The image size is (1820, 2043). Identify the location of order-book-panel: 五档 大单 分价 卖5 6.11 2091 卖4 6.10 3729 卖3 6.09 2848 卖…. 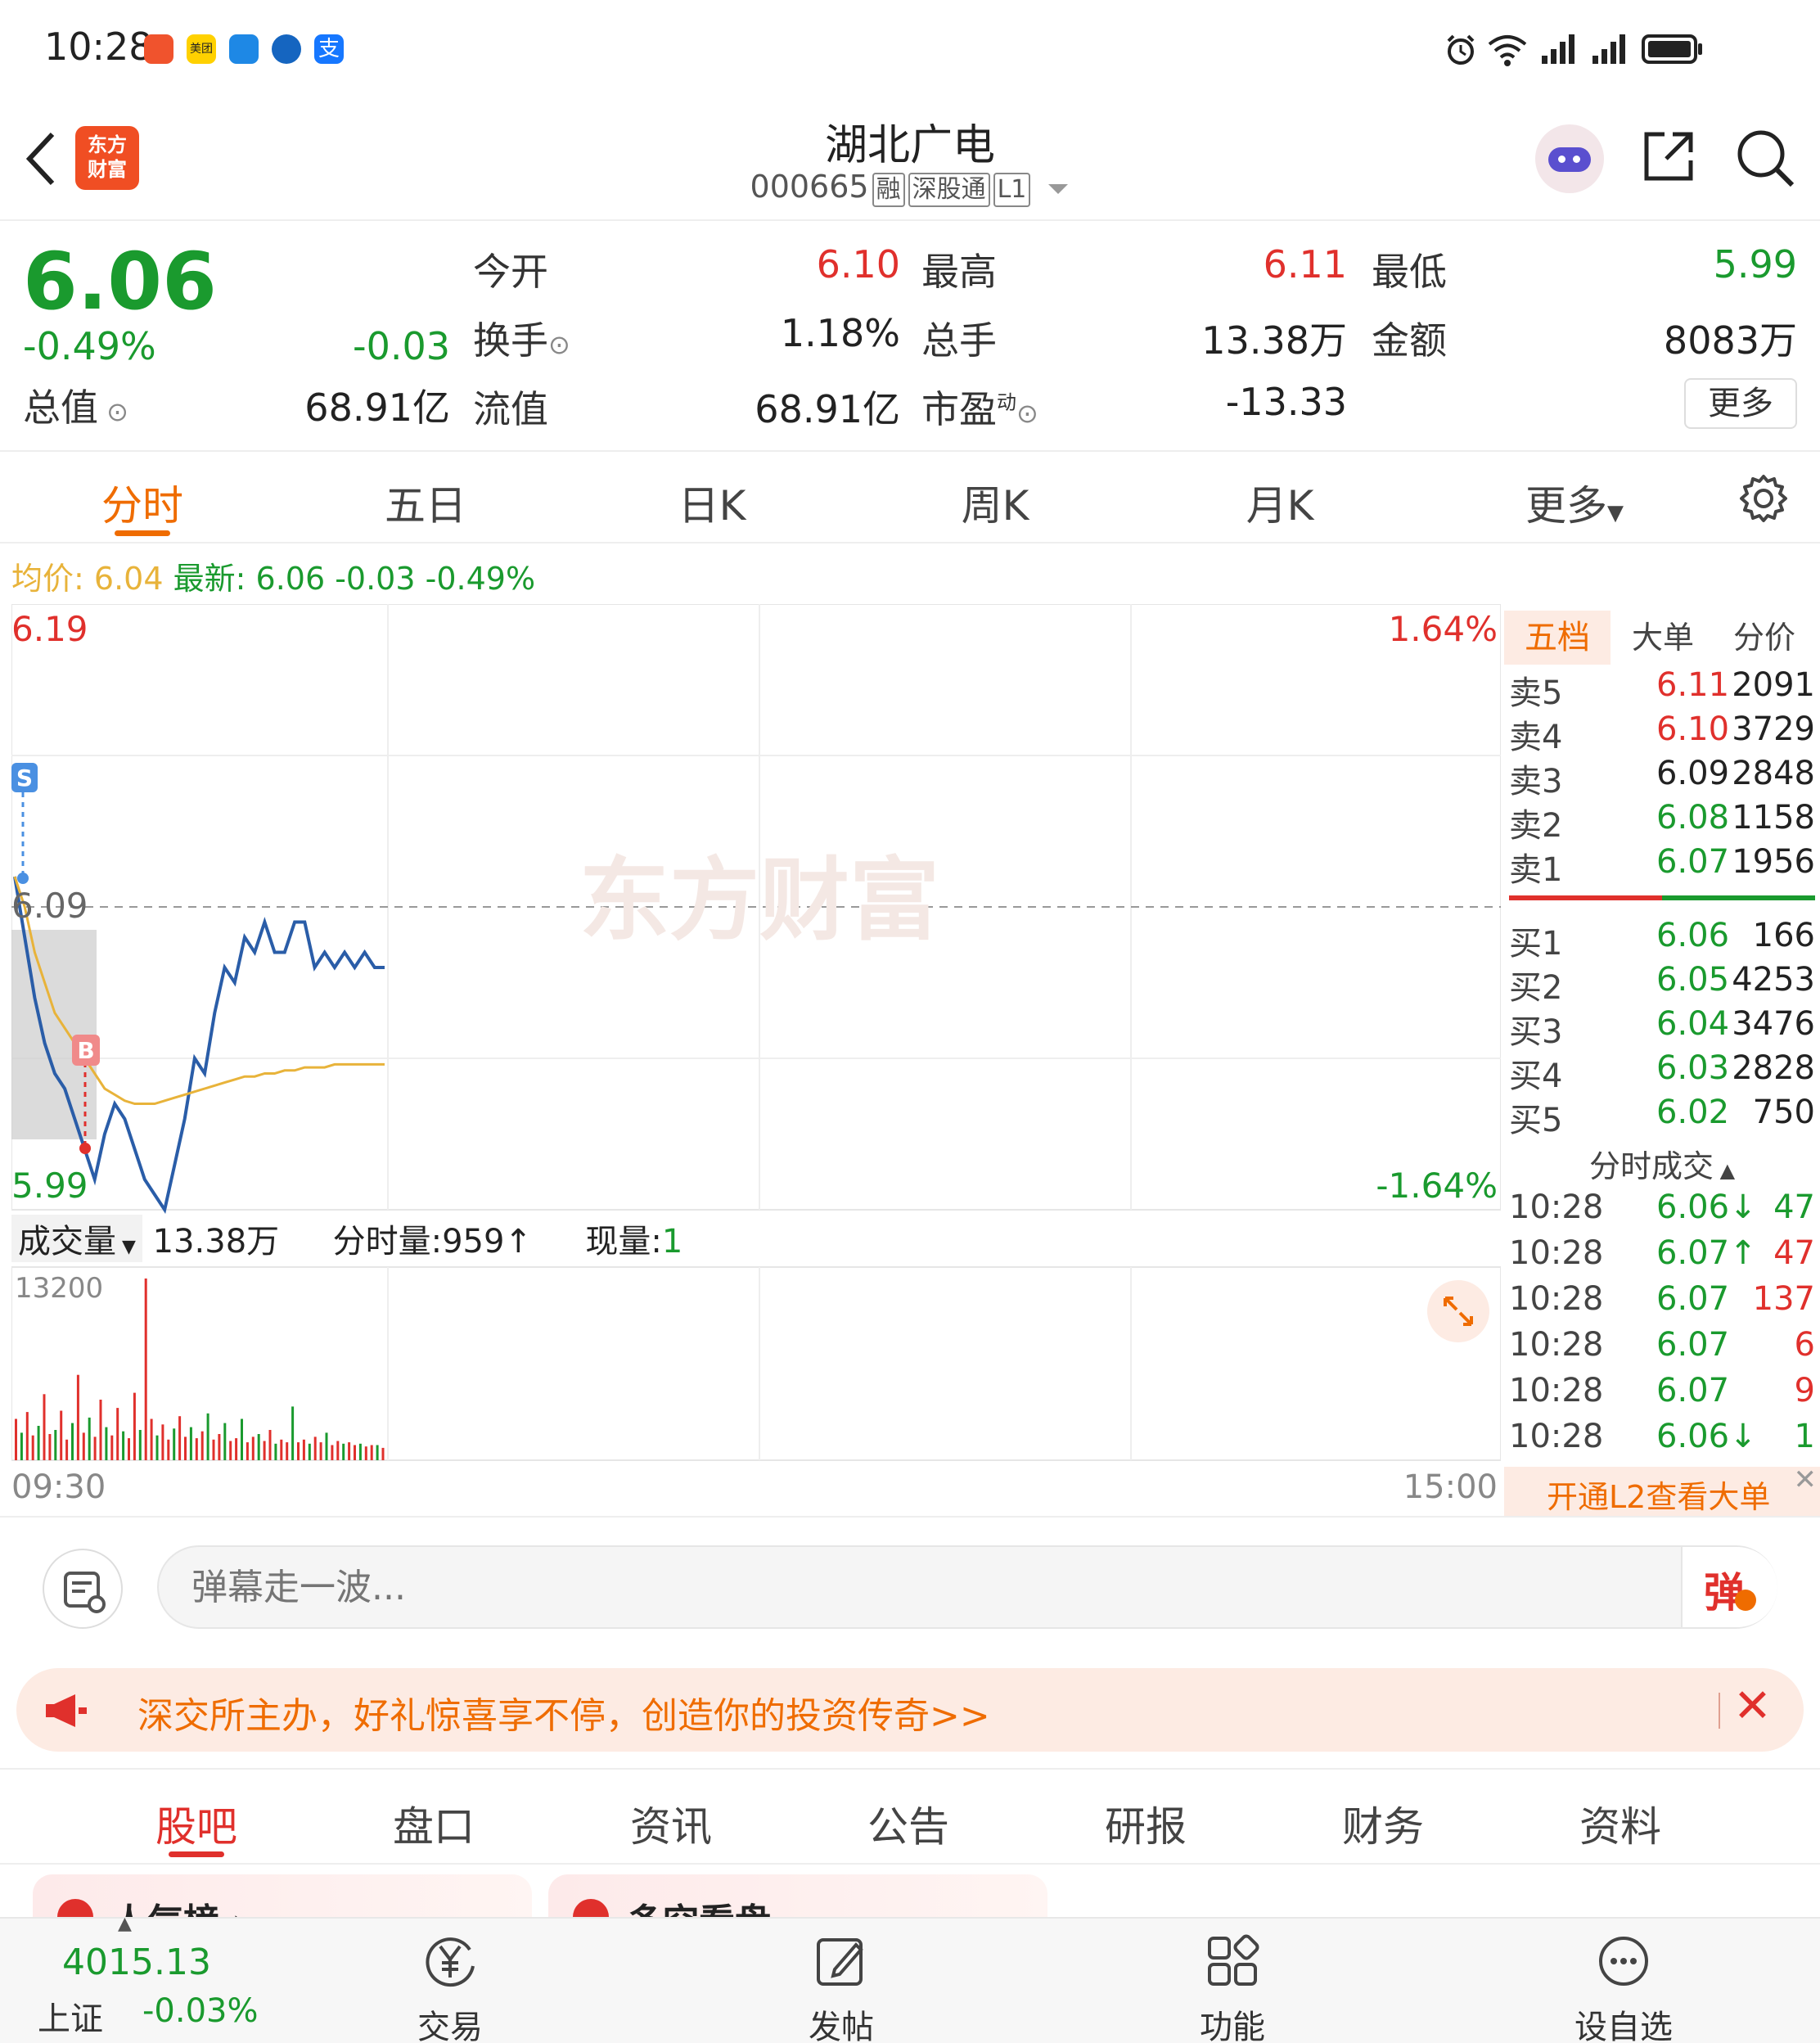
(1662, 1060).